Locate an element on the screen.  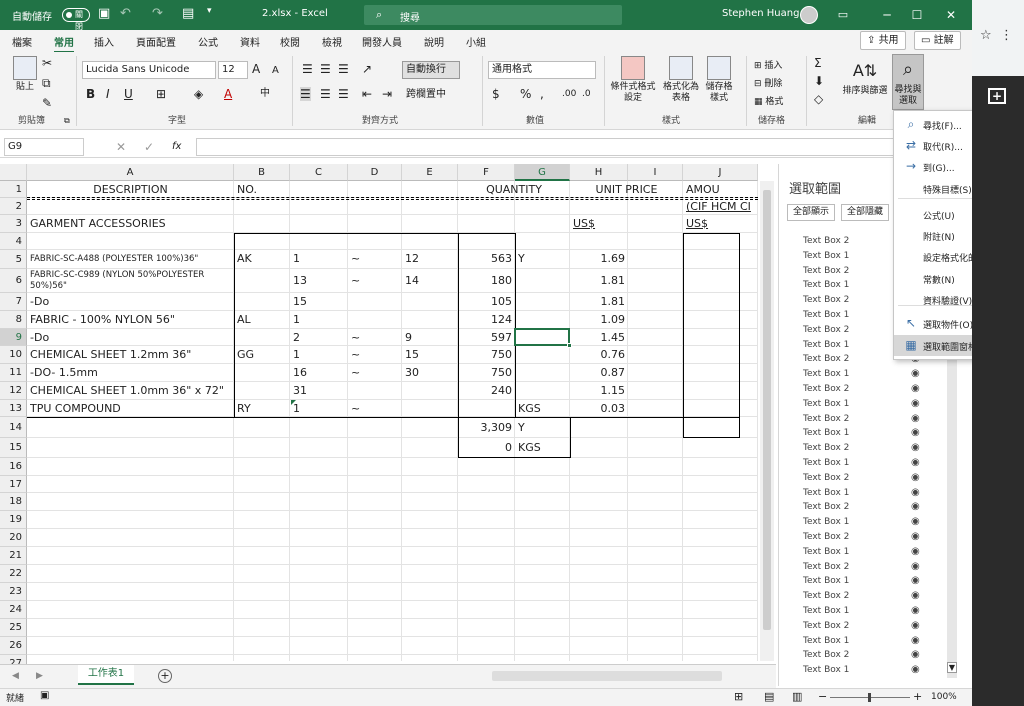
clear-icon: ◇ is located at coordinates (818, 99).